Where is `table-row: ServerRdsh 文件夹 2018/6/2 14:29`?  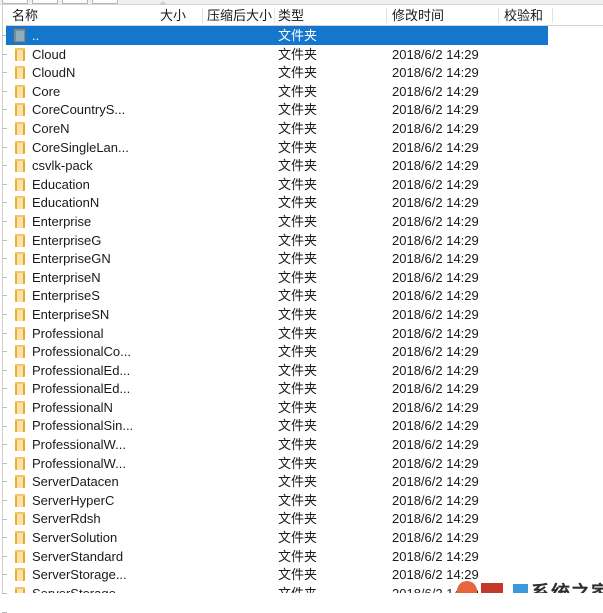
table-row: ServerRdsh 文件夹 2018/6/2 14:29 is located at coordinates (304, 518).